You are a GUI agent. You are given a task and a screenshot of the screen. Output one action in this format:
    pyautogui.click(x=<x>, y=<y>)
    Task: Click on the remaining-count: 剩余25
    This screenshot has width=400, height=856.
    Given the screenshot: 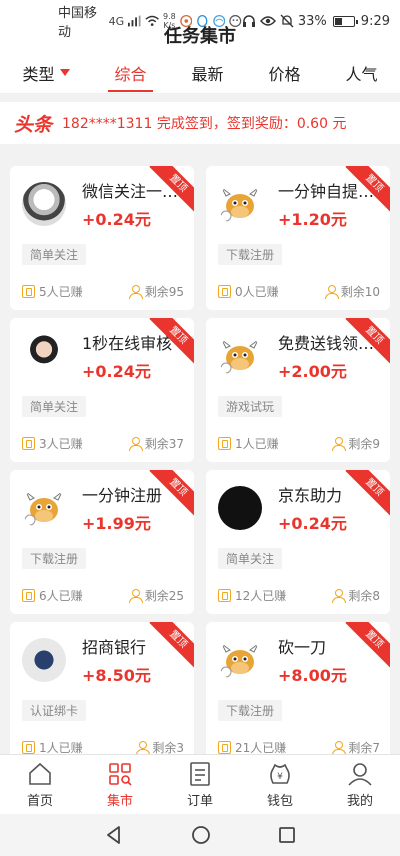 What is the action you would take?
    pyautogui.click(x=156, y=595)
    